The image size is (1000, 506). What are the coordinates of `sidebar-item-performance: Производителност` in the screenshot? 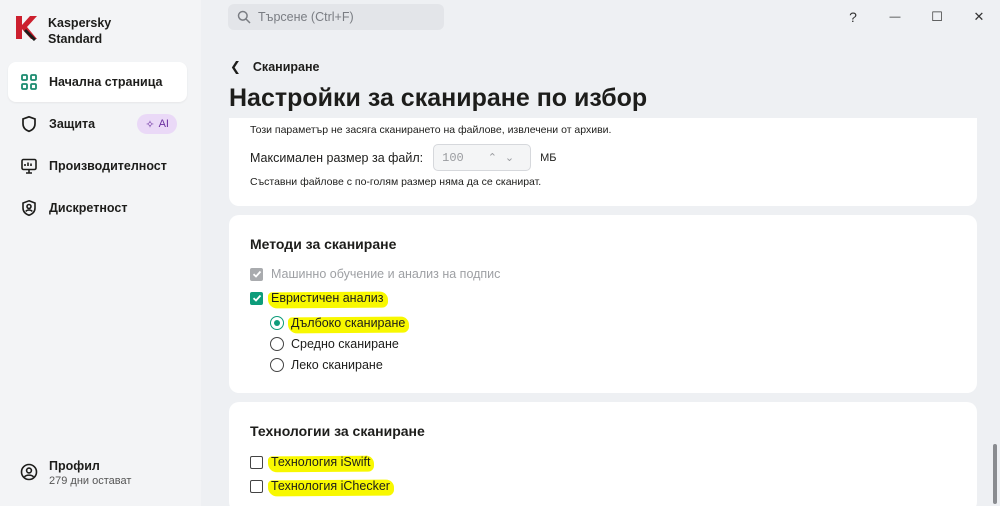 It's located at (97, 166).